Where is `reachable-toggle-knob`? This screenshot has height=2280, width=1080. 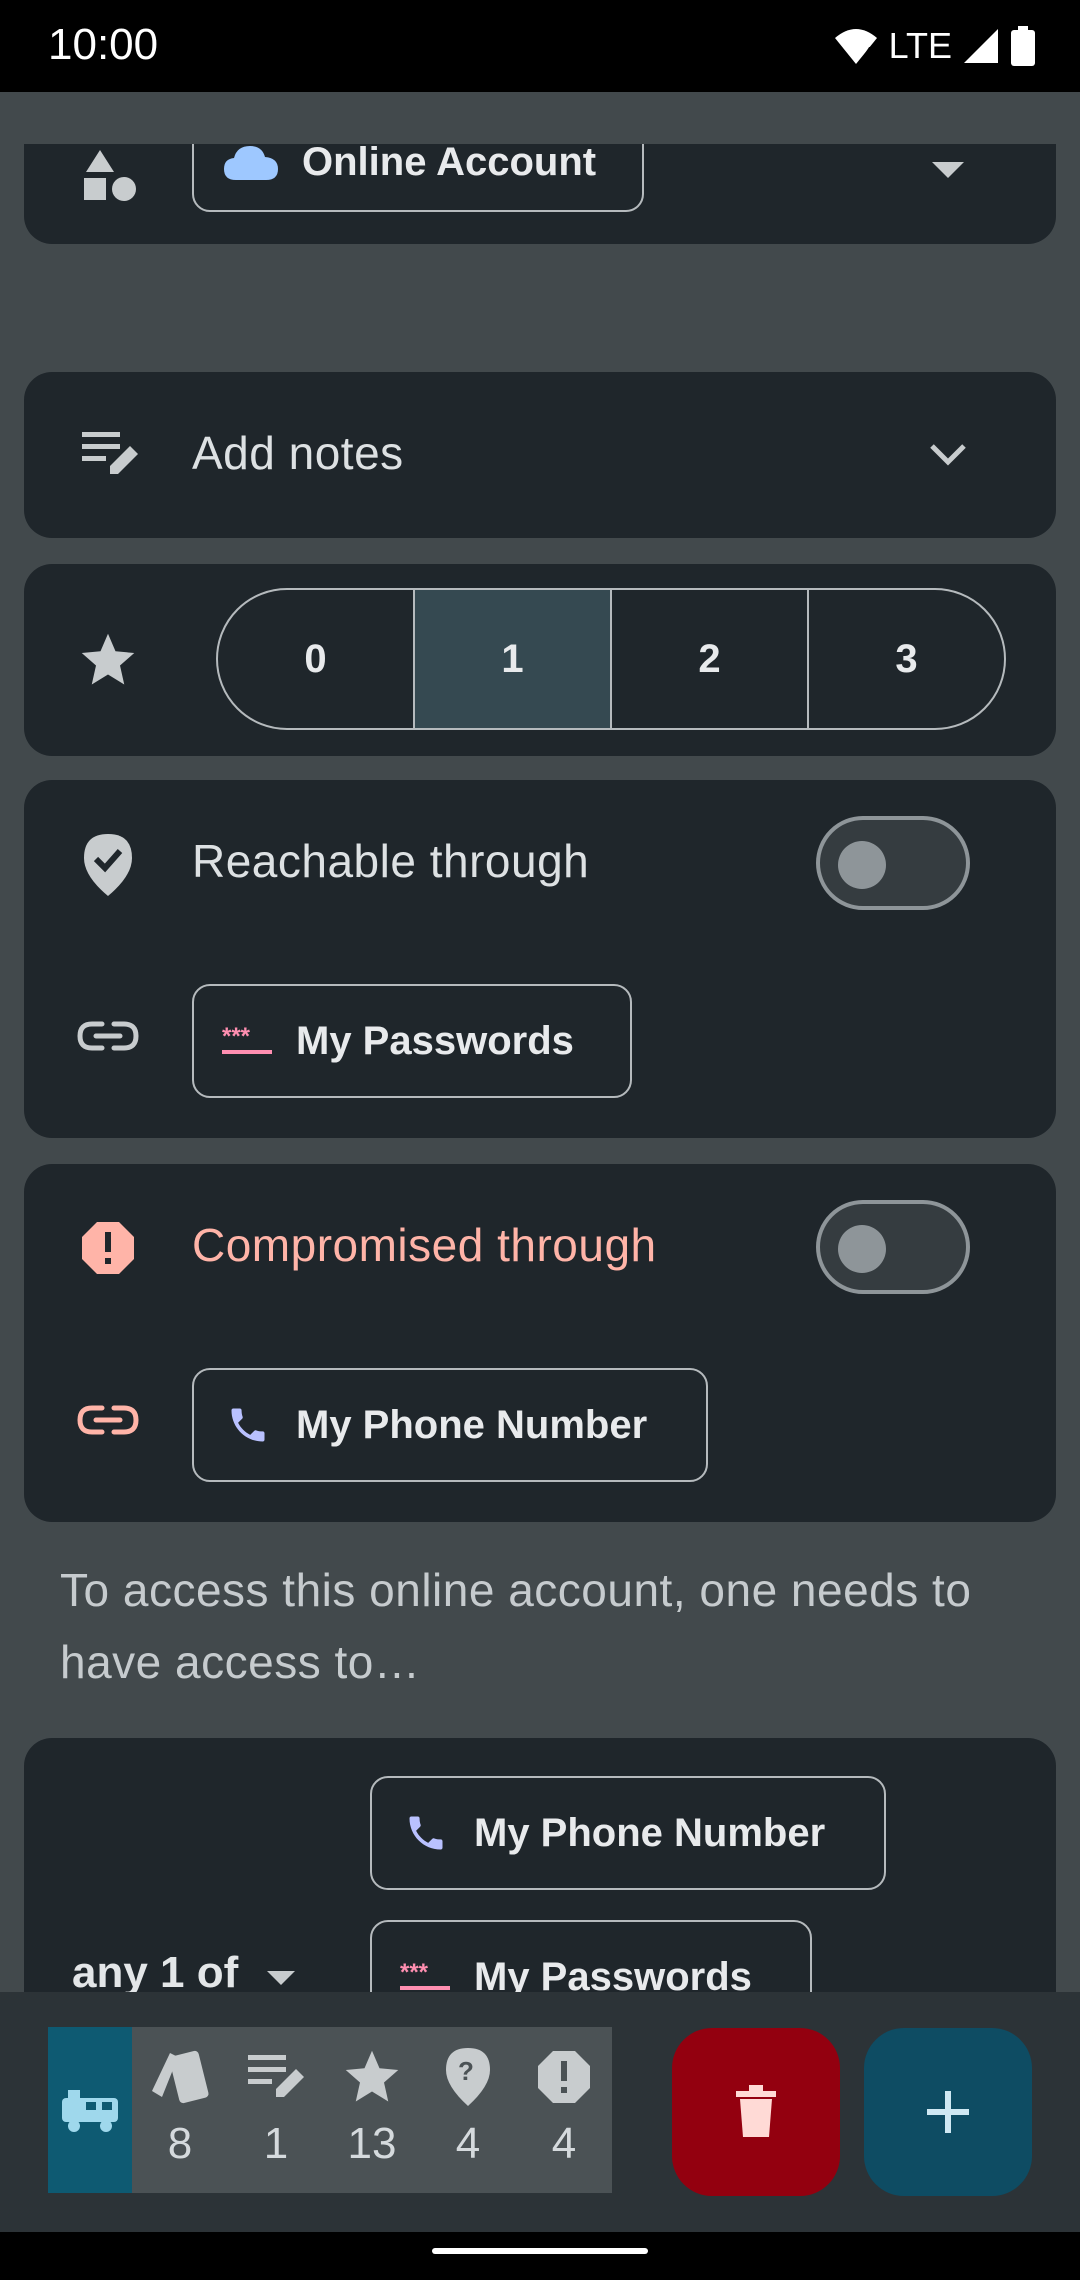
reachable-toggle-knob is located at coordinates (862, 865).